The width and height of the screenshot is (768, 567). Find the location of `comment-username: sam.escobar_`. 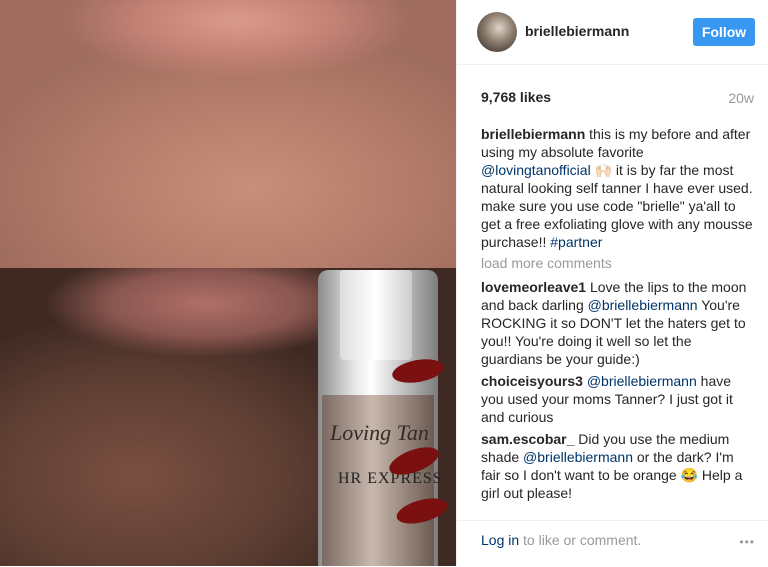

comment-username: sam.escobar_ is located at coordinates (527, 439).